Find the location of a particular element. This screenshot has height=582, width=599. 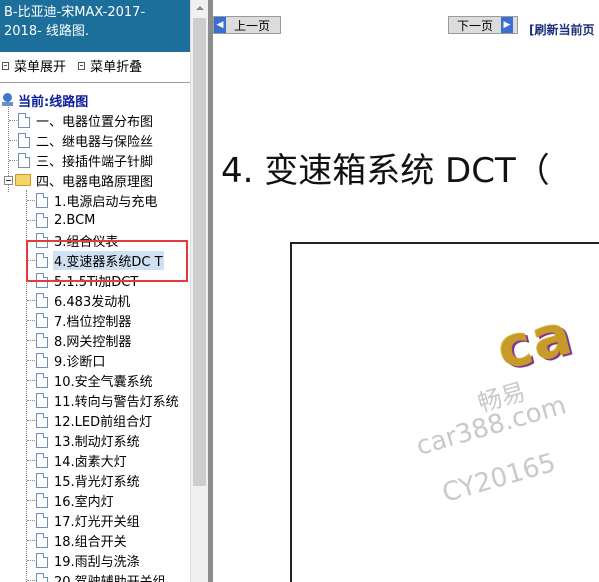

tree-section-schematics: 四、电器电路原理图 is located at coordinates (79, 180).